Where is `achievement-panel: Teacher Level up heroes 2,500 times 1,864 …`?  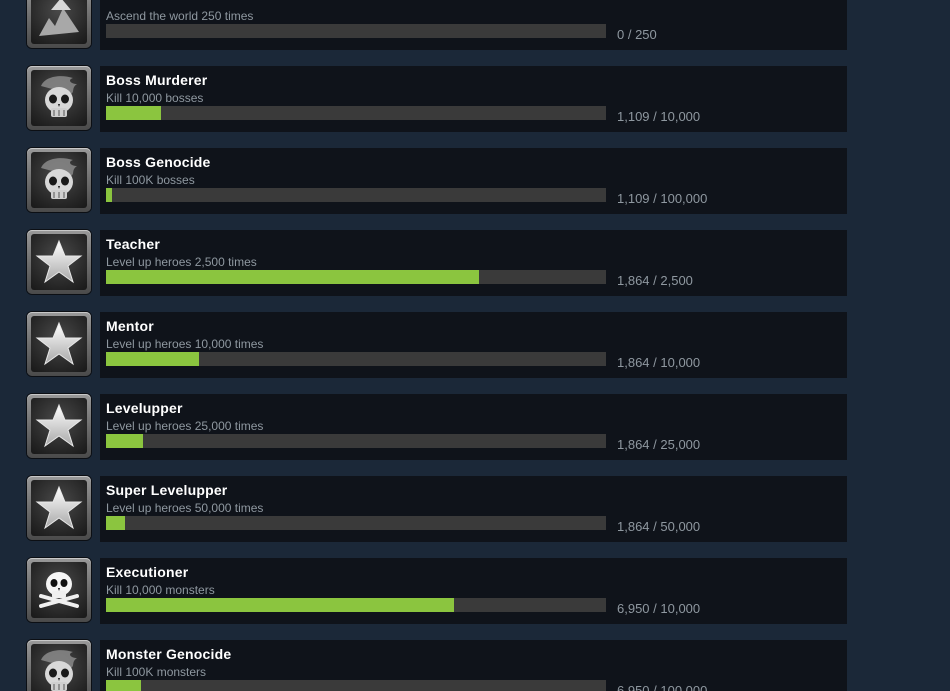 achievement-panel: Teacher Level up heroes 2,500 times 1,864 … is located at coordinates (473, 263).